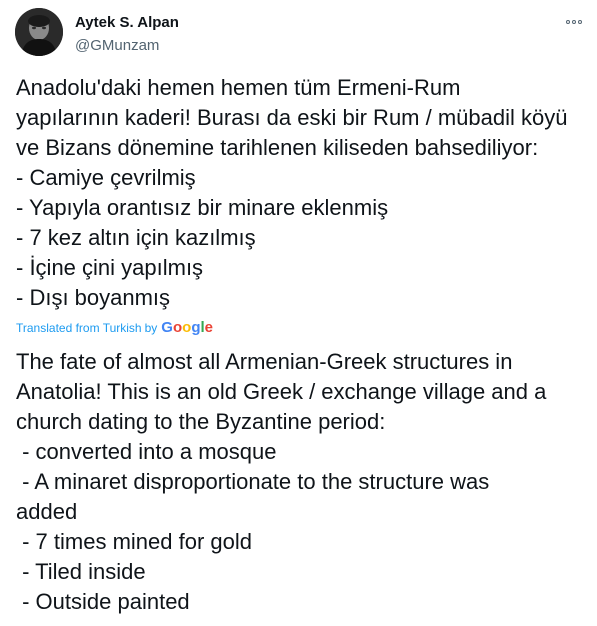 Image resolution: width=597 pixels, height=626 pixels. I want to click on translated-text-line: - Tiled inside, so click(81, 571).